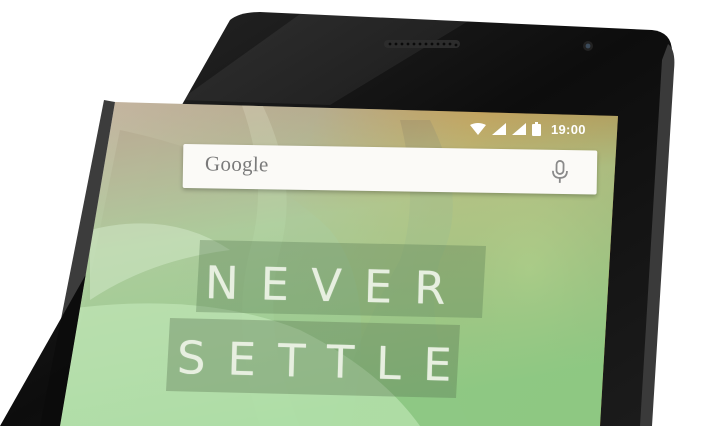 The width and height of the screenshot is (710, 426). I want to click on status-time: 19:00, so click(568, 129).